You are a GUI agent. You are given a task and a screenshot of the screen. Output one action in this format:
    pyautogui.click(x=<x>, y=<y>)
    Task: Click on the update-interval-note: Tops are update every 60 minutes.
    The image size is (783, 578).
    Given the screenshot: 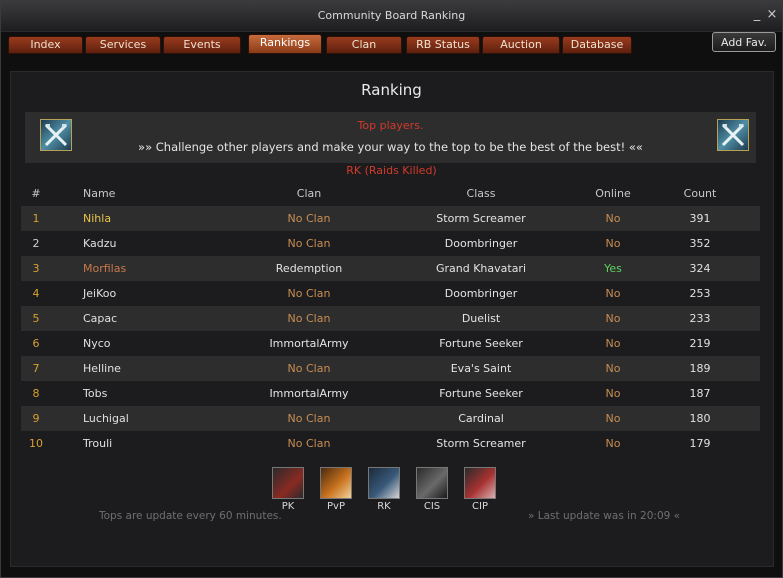 What is the action you would take?
    pyautogui.click(x=190, y=516)
    